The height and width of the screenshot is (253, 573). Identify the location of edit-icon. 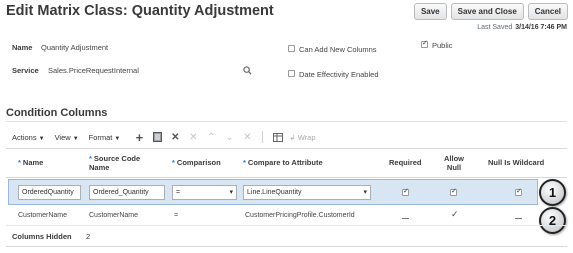
(157, 137).